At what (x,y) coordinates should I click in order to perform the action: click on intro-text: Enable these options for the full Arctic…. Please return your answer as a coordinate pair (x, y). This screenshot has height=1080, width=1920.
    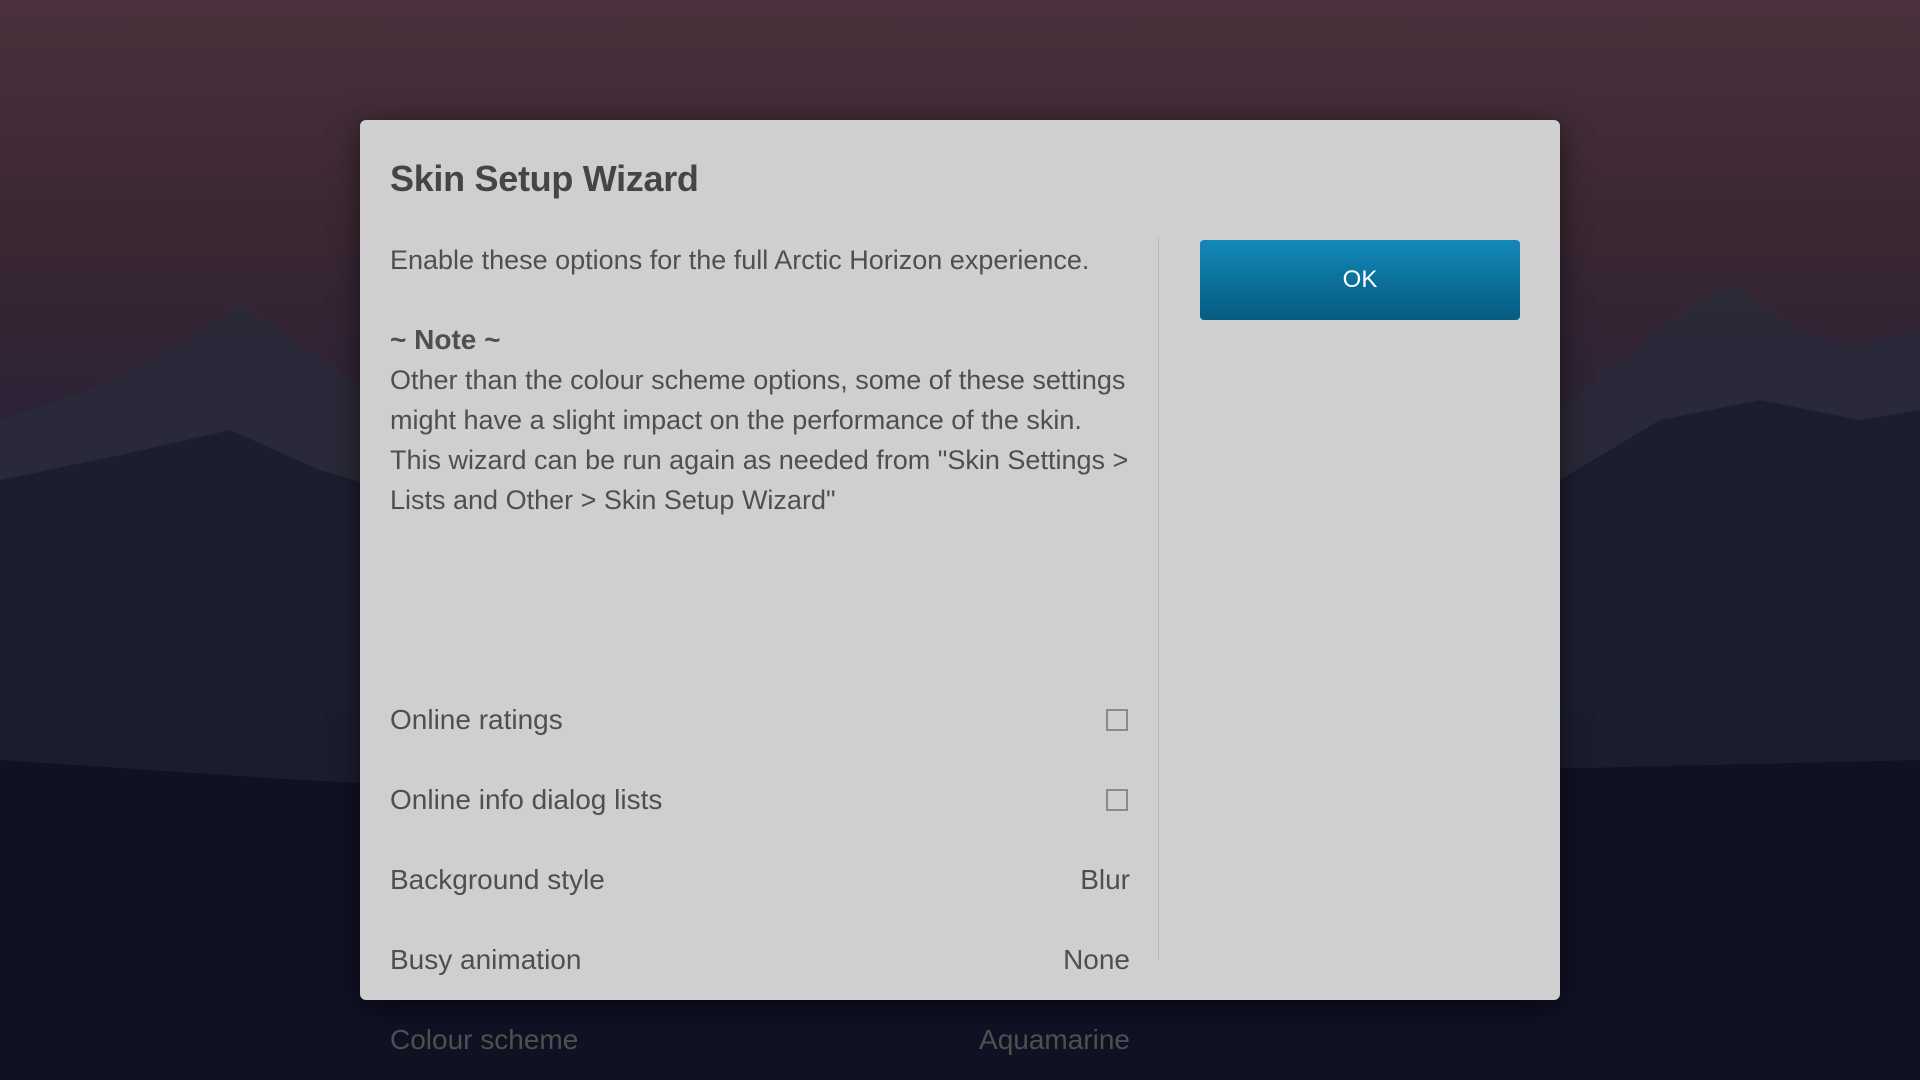
    Looking at the image, I should click on (740, 260).